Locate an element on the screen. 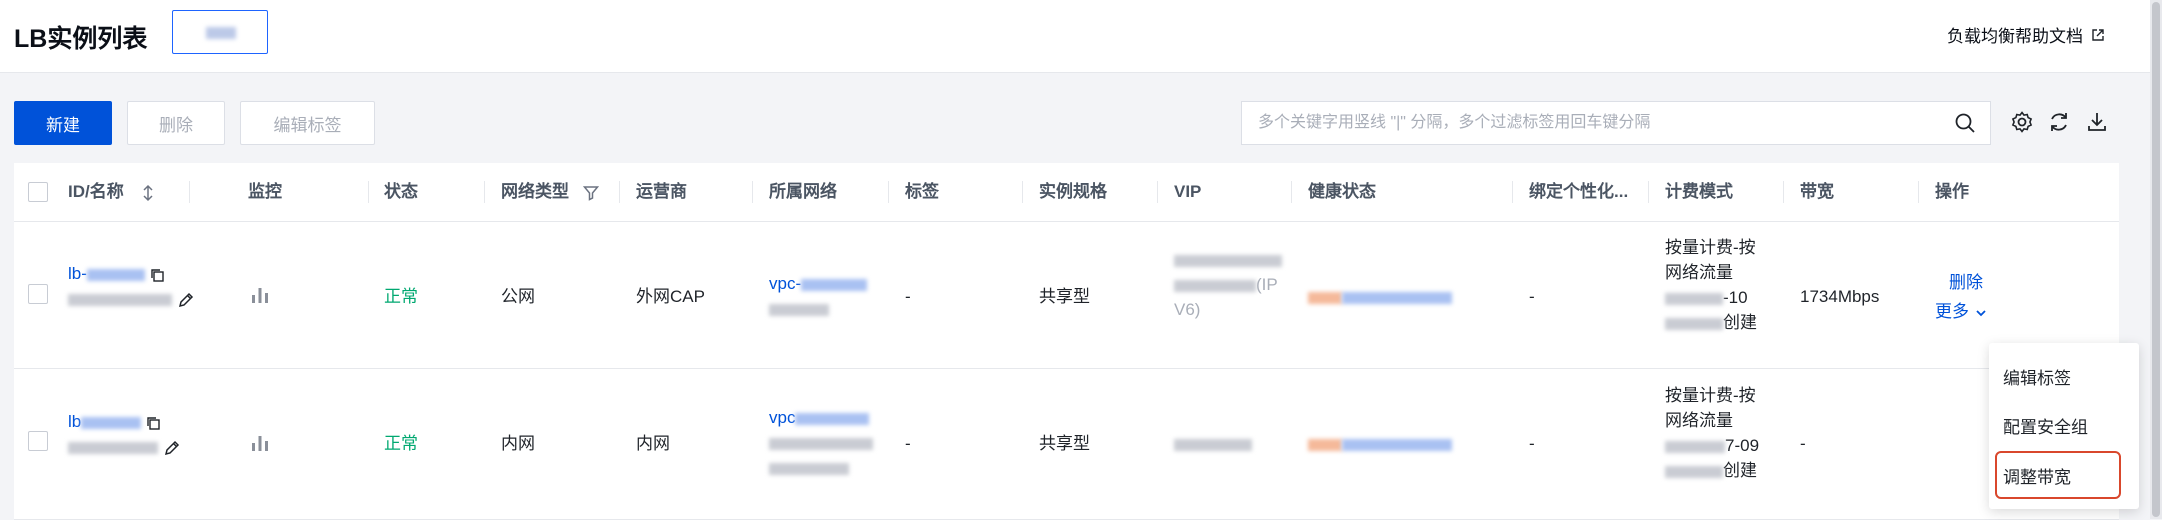 Image resolution: width=2162 pixels, height=520 pixels. scroll-thumb is located at coordinates (2156, 259).